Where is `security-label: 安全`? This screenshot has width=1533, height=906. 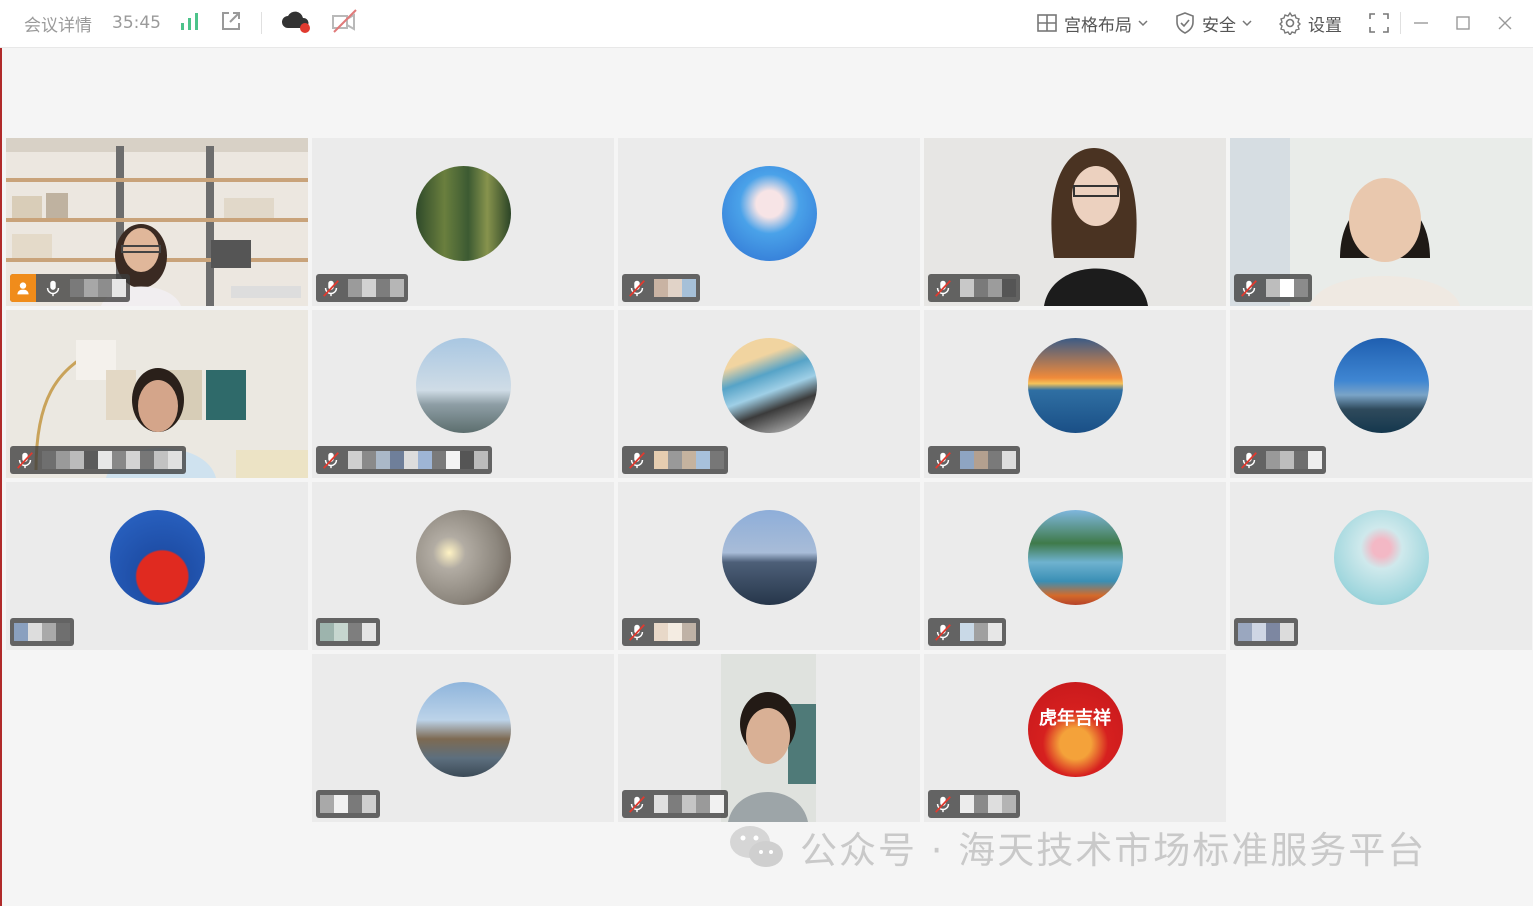 security-label: 安全 is located at coordinates (1219, 25).